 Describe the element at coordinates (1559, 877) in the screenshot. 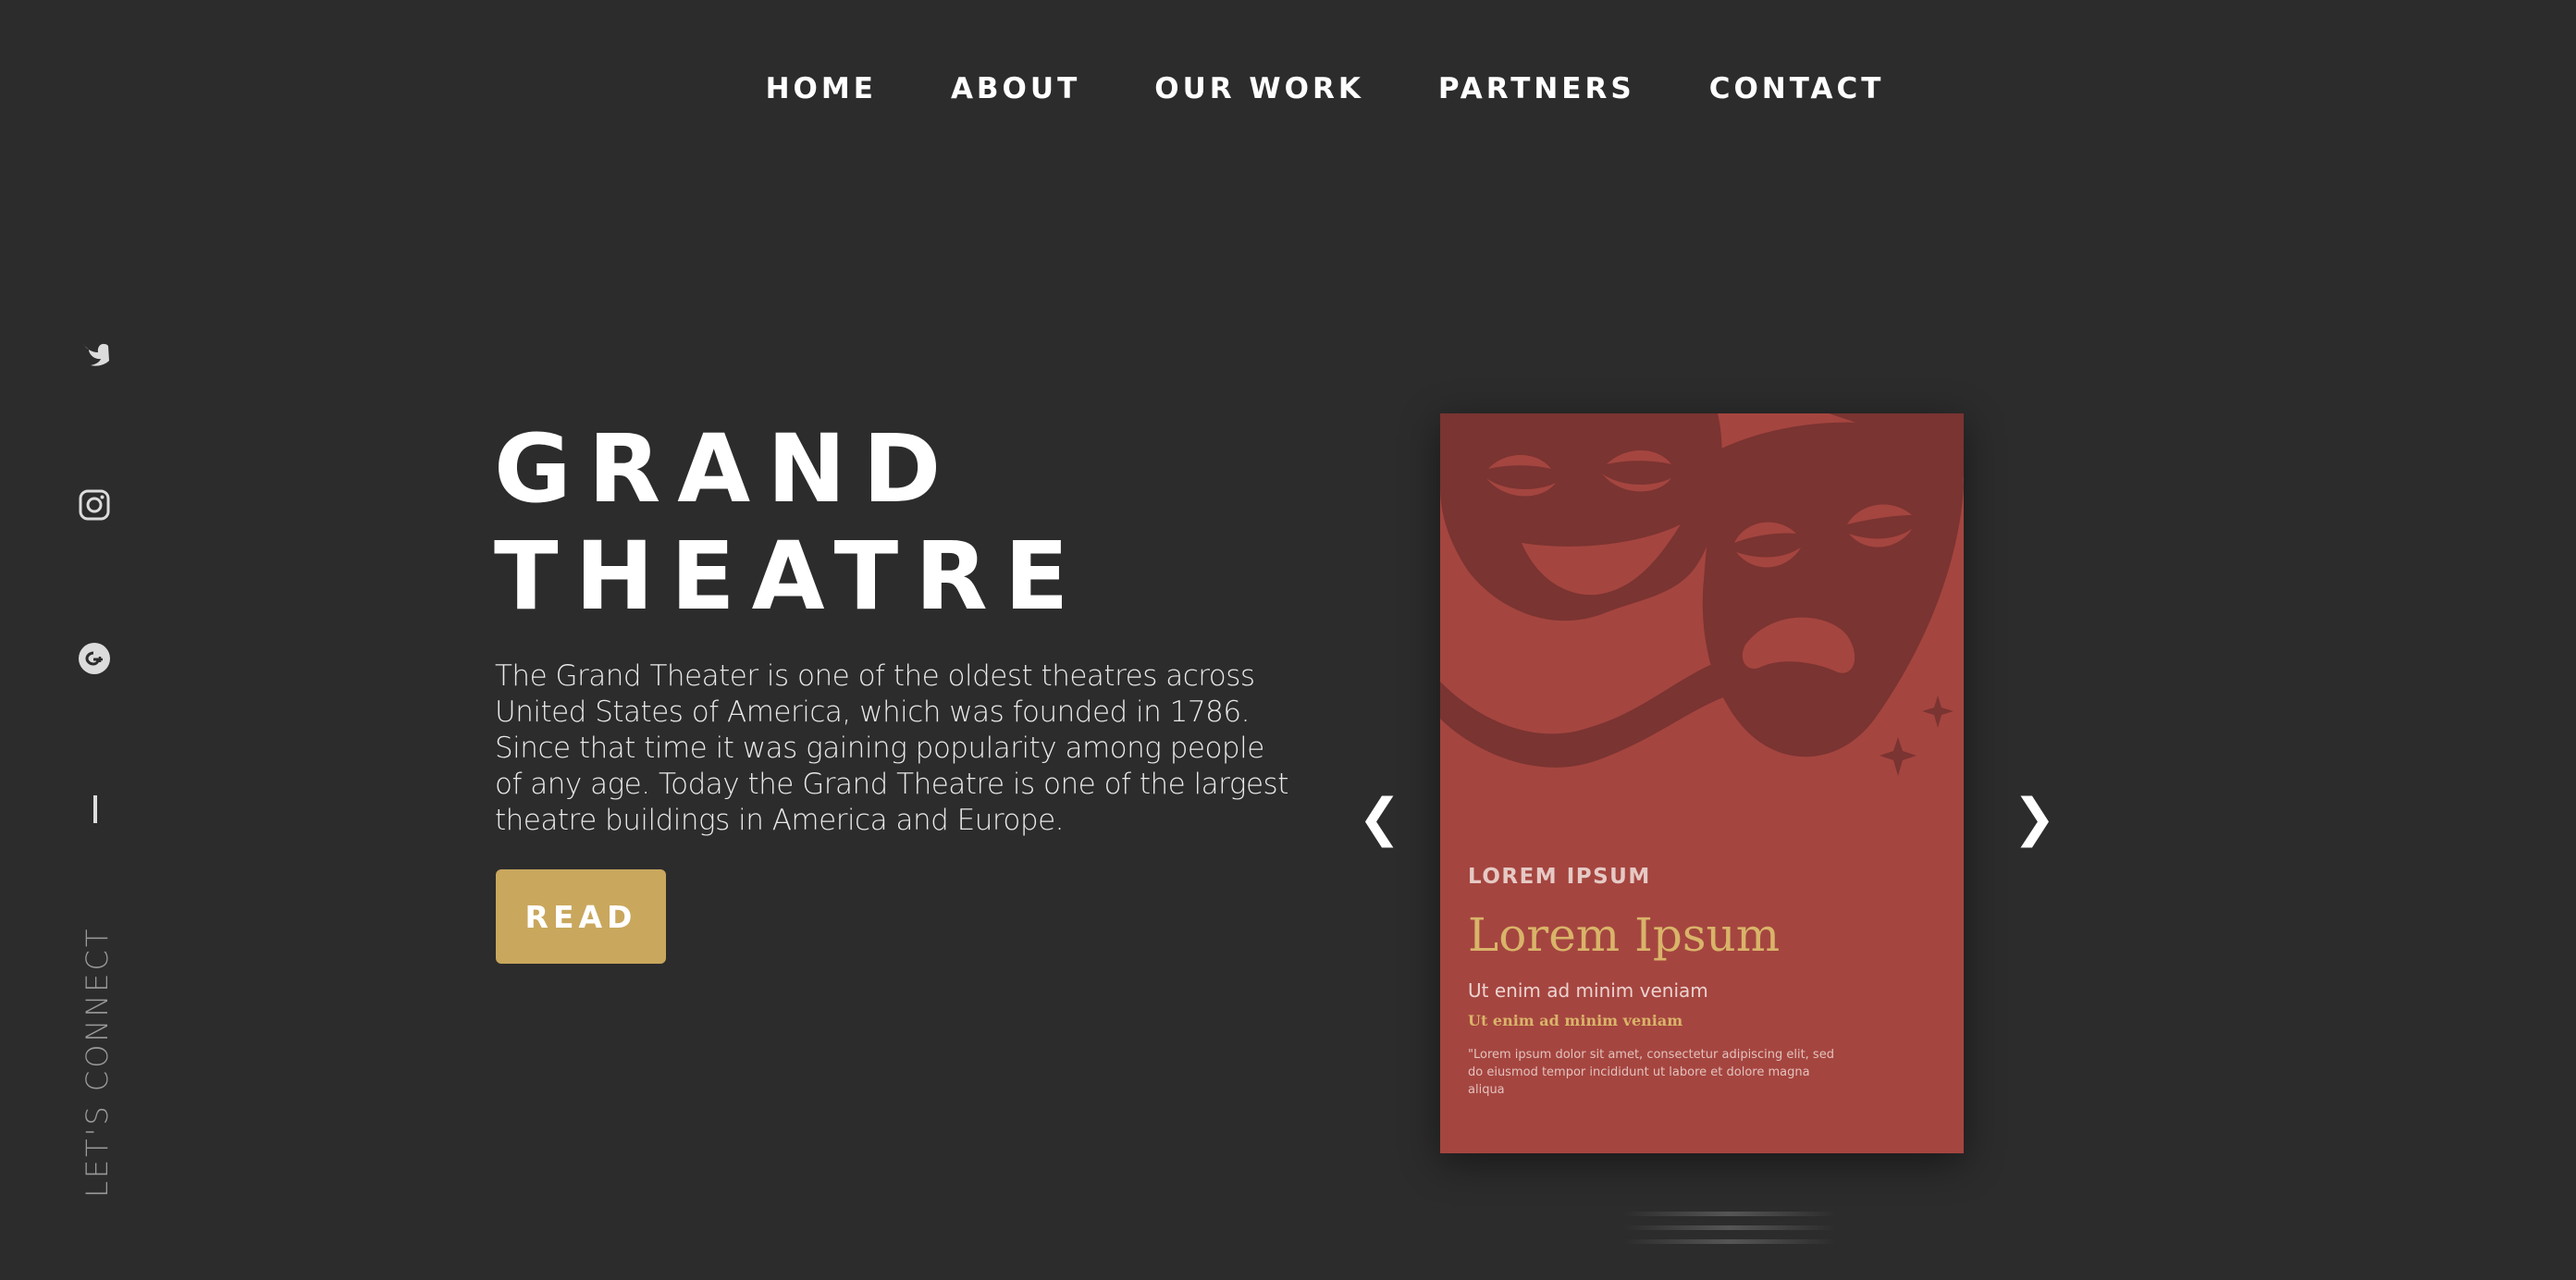

I see `poster-eyebrow: LOREM IPSUM` at that location.